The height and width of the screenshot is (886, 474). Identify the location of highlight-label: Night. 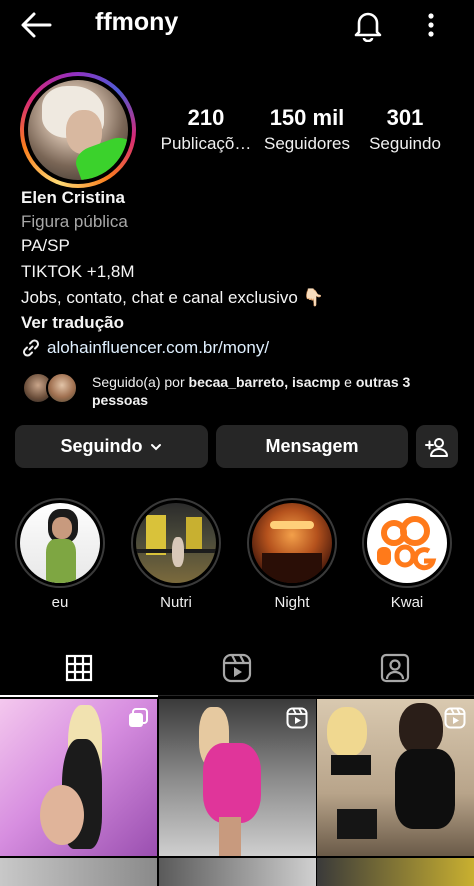
(292, 602).